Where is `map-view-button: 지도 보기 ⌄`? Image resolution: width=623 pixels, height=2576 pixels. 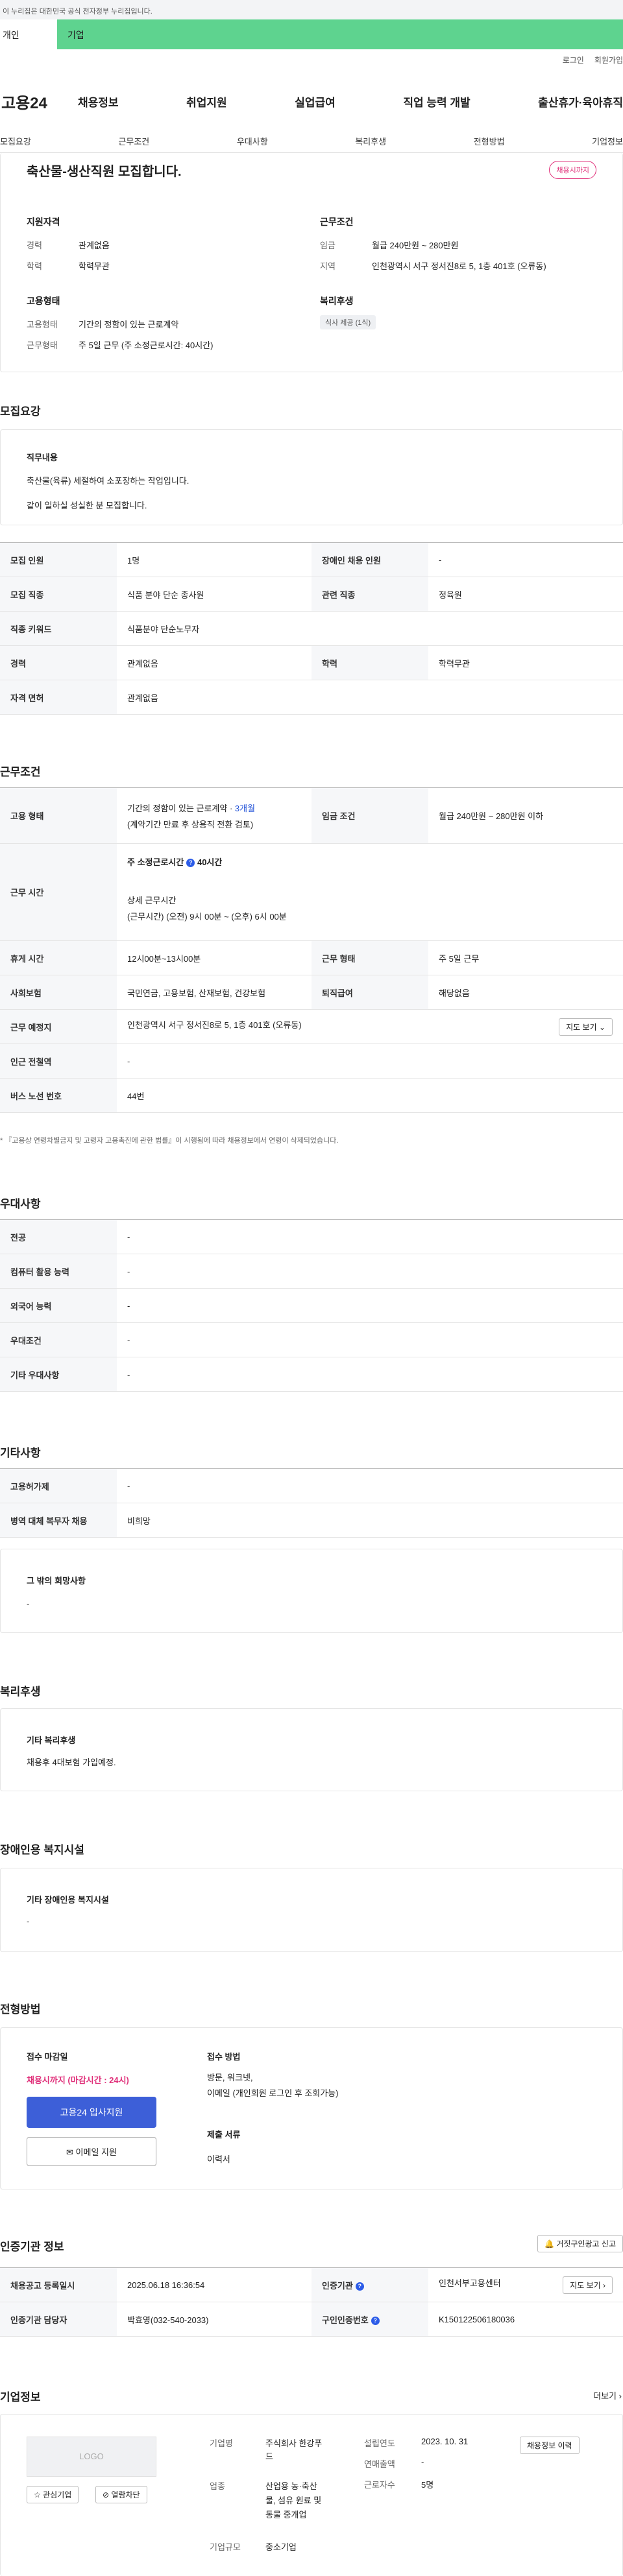
map-view-button: 지도 보기 ⌄ is located at coordinates (586, 1027).